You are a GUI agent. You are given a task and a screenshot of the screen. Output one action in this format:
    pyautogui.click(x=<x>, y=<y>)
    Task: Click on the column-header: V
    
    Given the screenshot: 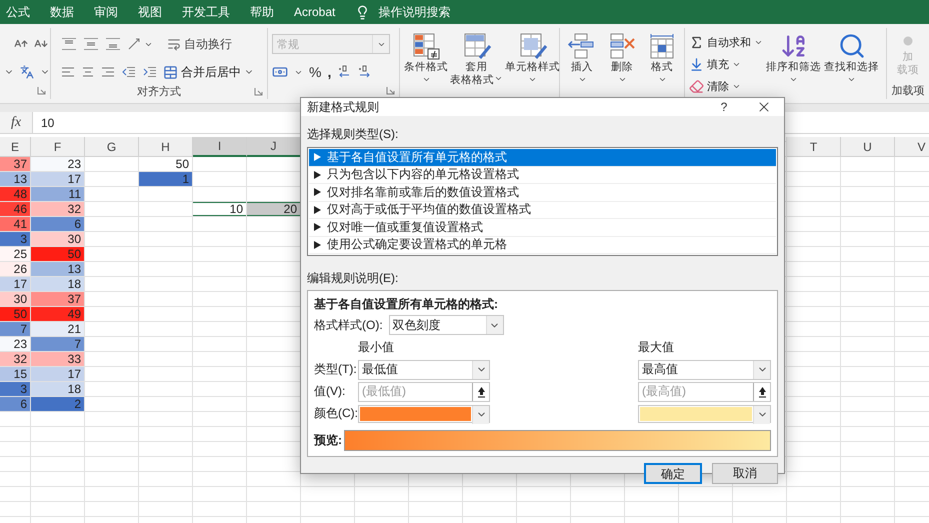 What is the action you would take?
    pyautogui.click(x=912, y=147)
    